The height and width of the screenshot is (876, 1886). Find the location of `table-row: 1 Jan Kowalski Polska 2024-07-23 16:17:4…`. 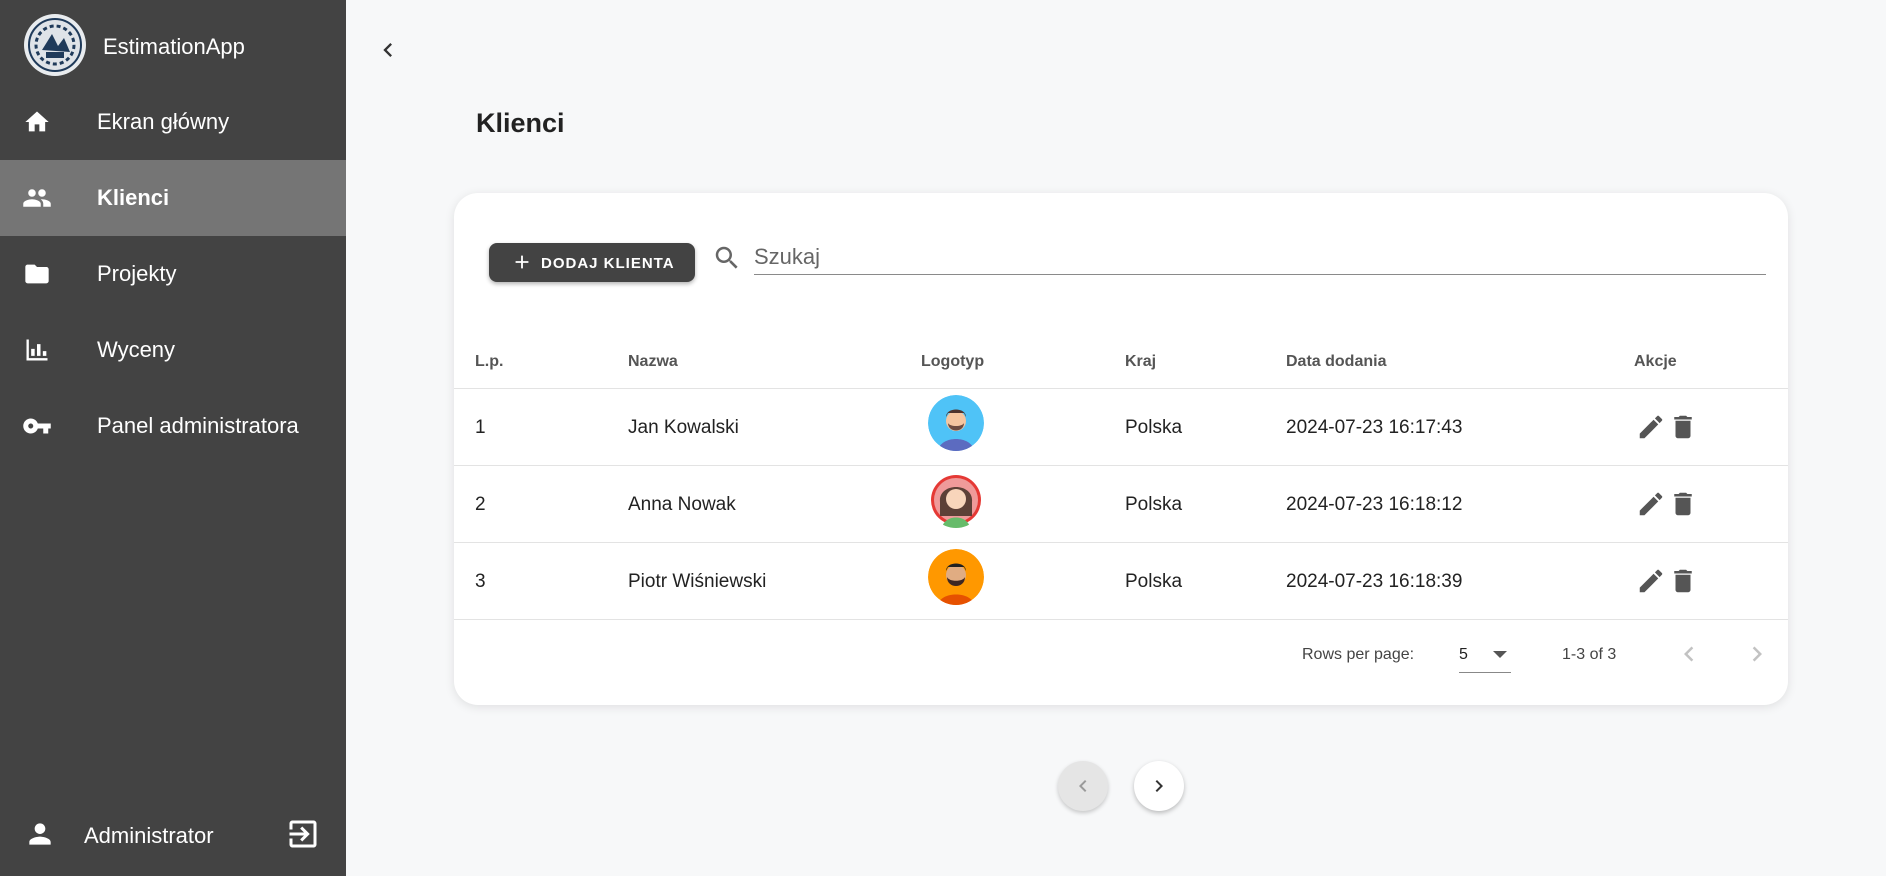

table-row: 1 Jan Kowalski Polska 2024-07-23 16:17:4… is located at coordinates (1121, 427).